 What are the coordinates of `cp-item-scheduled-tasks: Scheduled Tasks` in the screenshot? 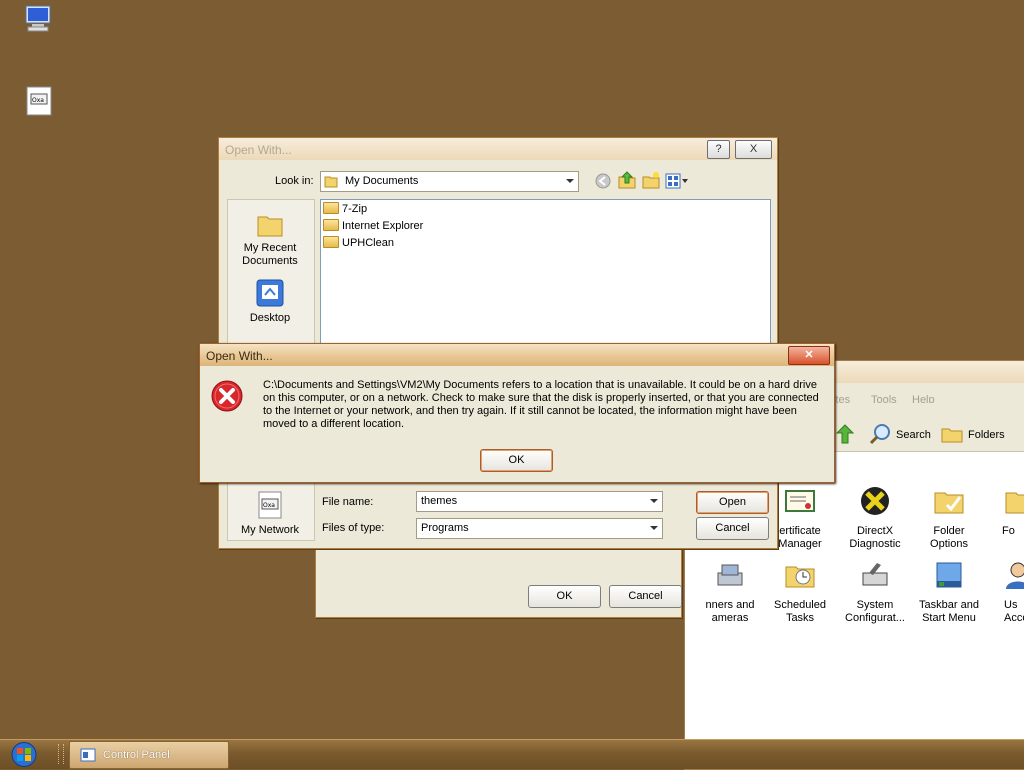 It's located at (800, 592).